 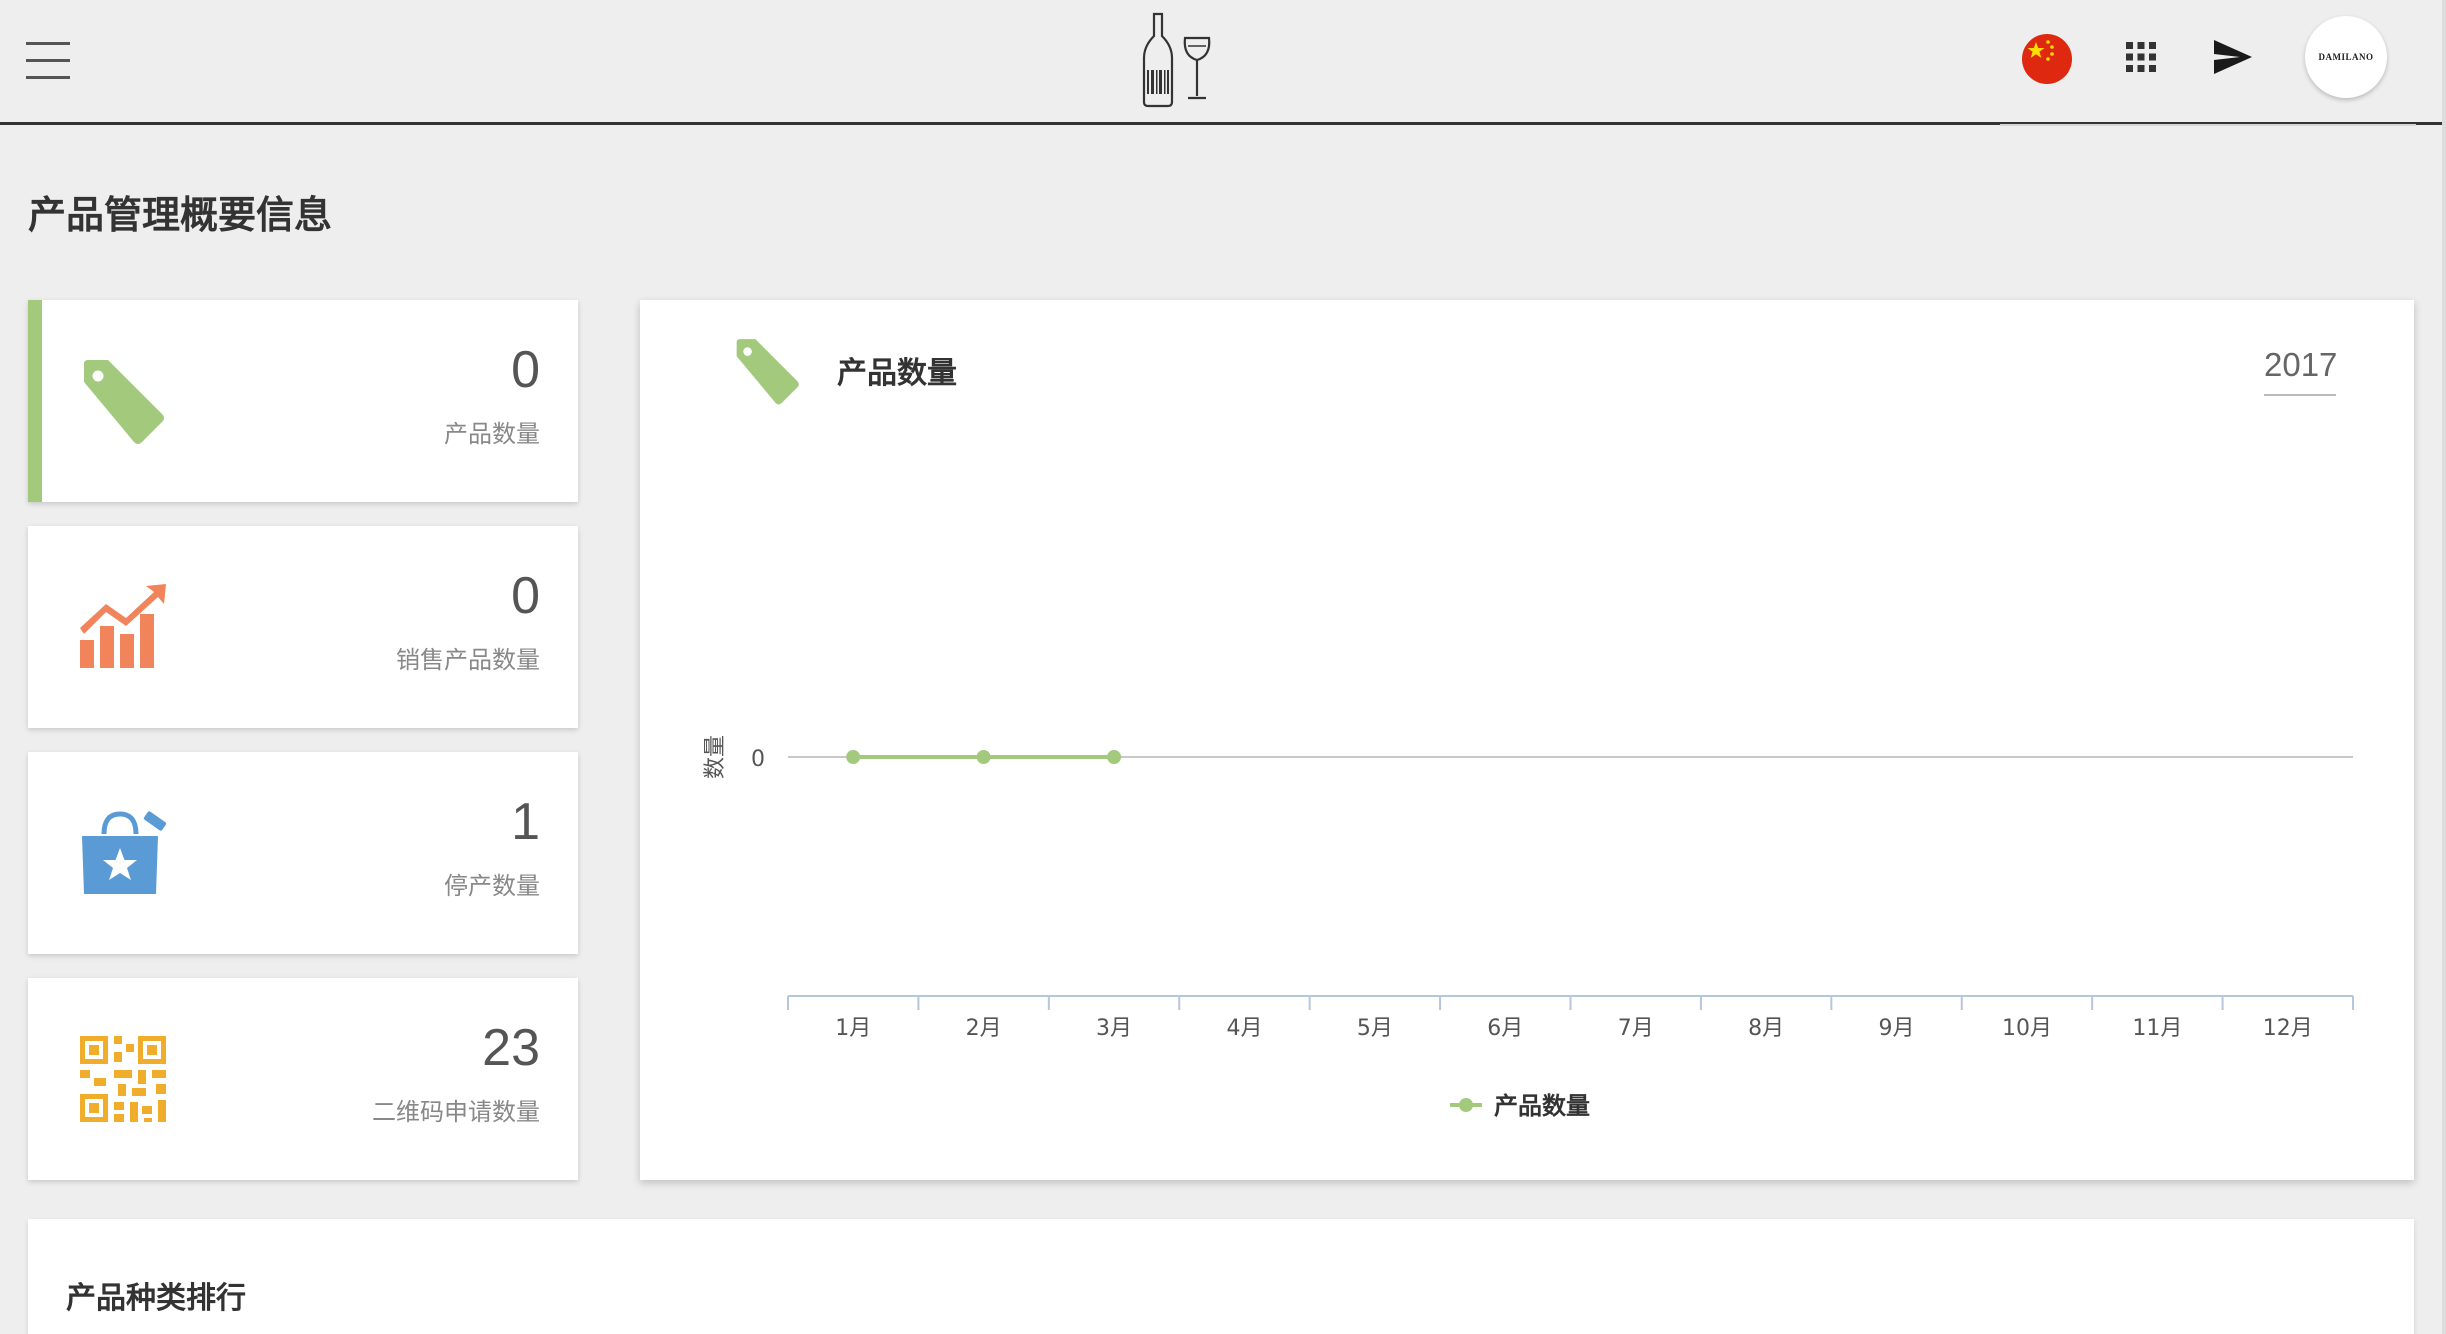 What do you see at coordinates (1897, 1028) in the screenshot?
I see `x-tick-label: 9月` at bounding box center [1897, 1028].